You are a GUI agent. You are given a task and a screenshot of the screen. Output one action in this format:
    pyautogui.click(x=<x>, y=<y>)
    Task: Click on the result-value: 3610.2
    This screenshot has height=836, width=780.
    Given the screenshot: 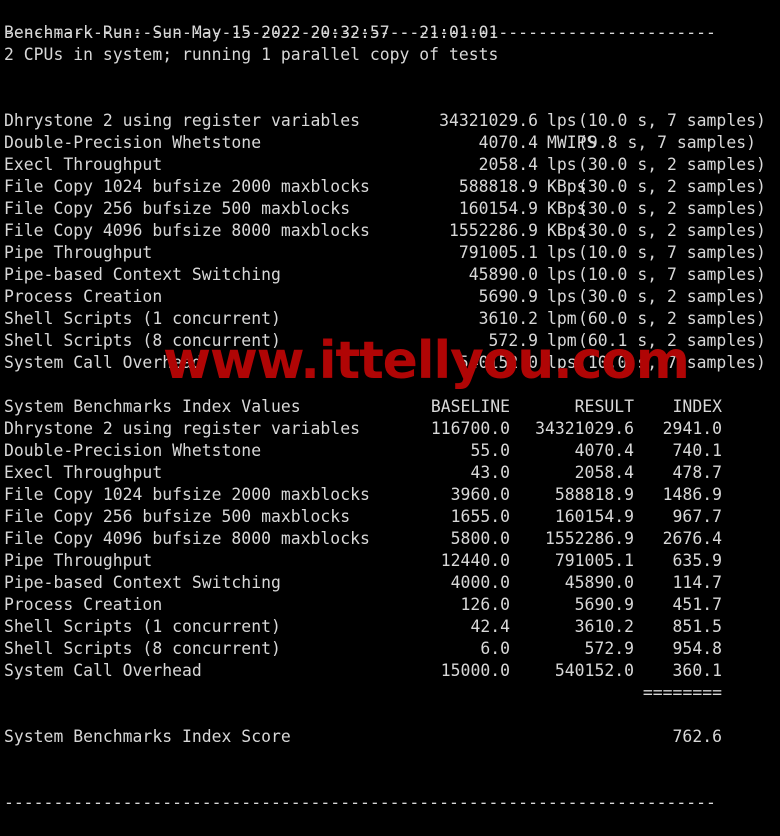 What is the action you would take?
    pyautogui.click(x=508, y=318)
    